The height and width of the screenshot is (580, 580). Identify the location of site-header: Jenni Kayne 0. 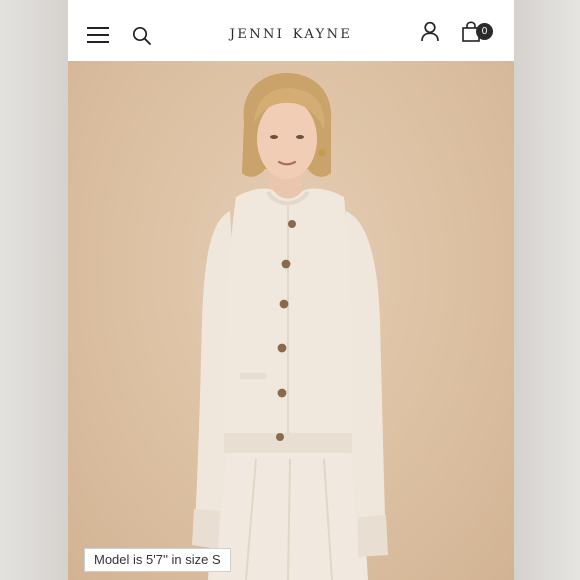
(291, 30).